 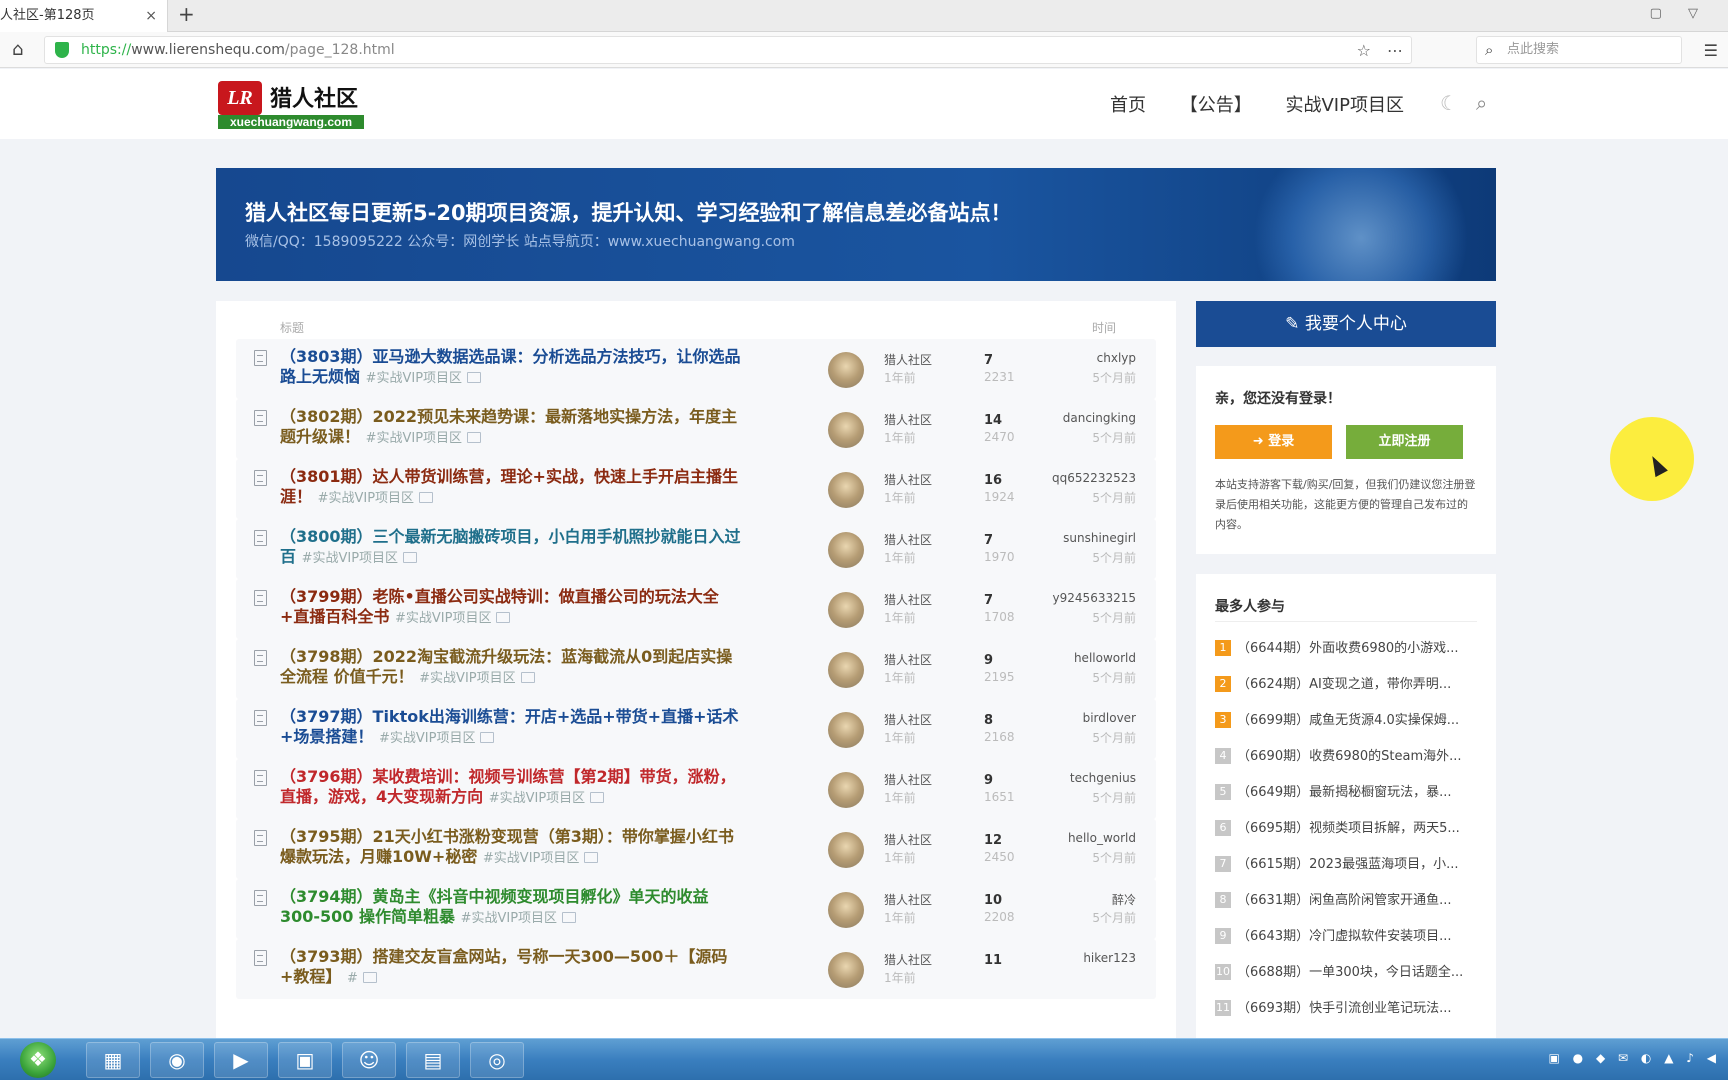 What do you see at coordinates (38, 1060) in the screenshot?
I see `start-button: ❖` at bounding box center [38, 1060].